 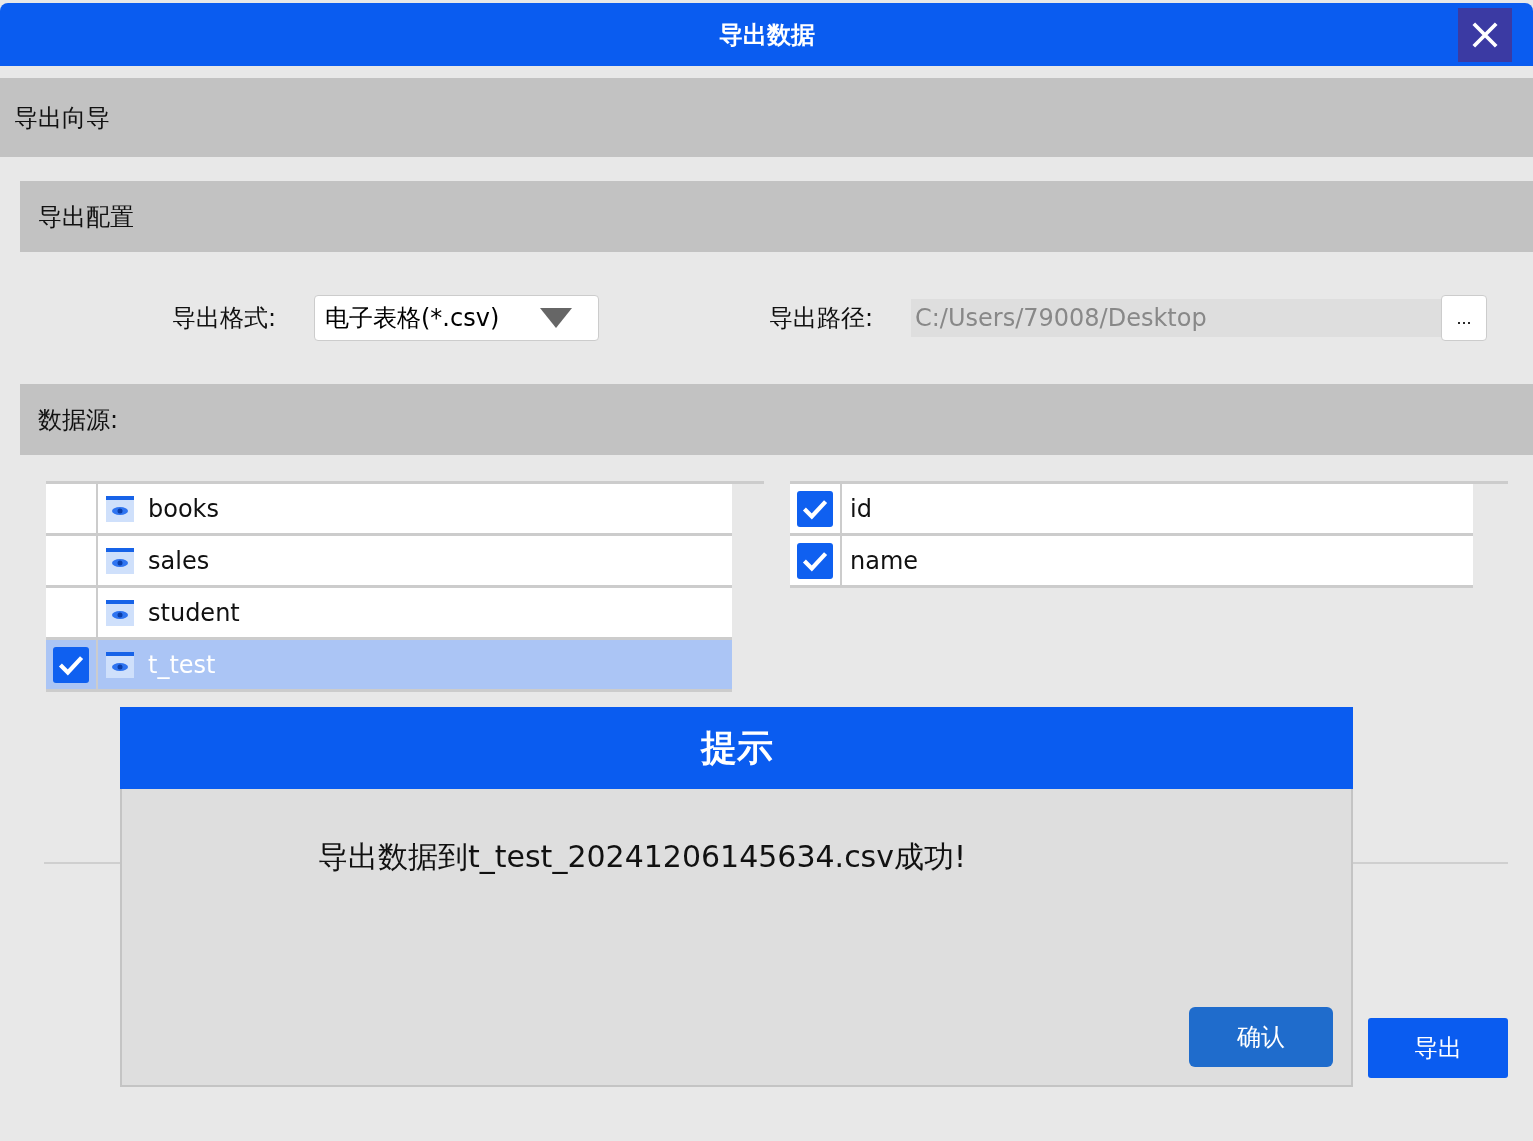 What do you see at coordinates (822, 318) in the screenshot?
I see `field-label: 导出路径:` at bounding box center [822, 318].